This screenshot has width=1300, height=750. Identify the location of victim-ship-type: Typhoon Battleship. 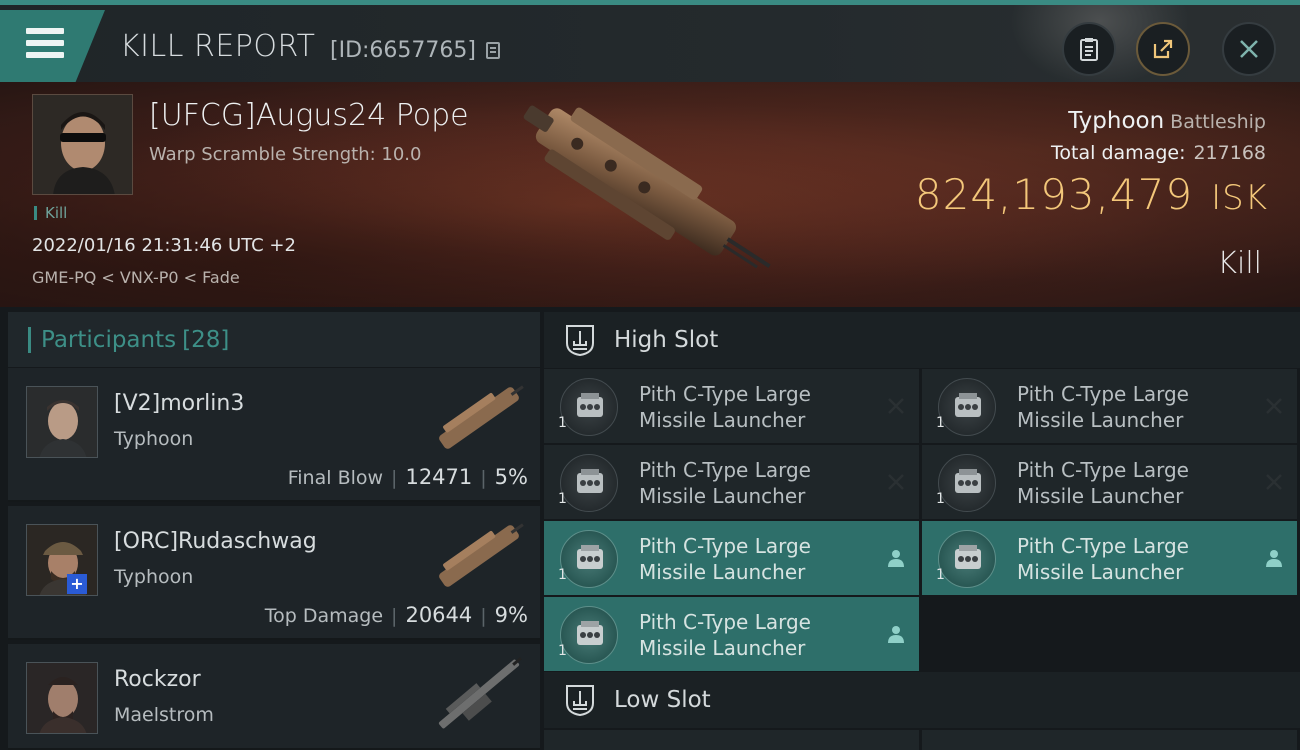
(1167, 121).